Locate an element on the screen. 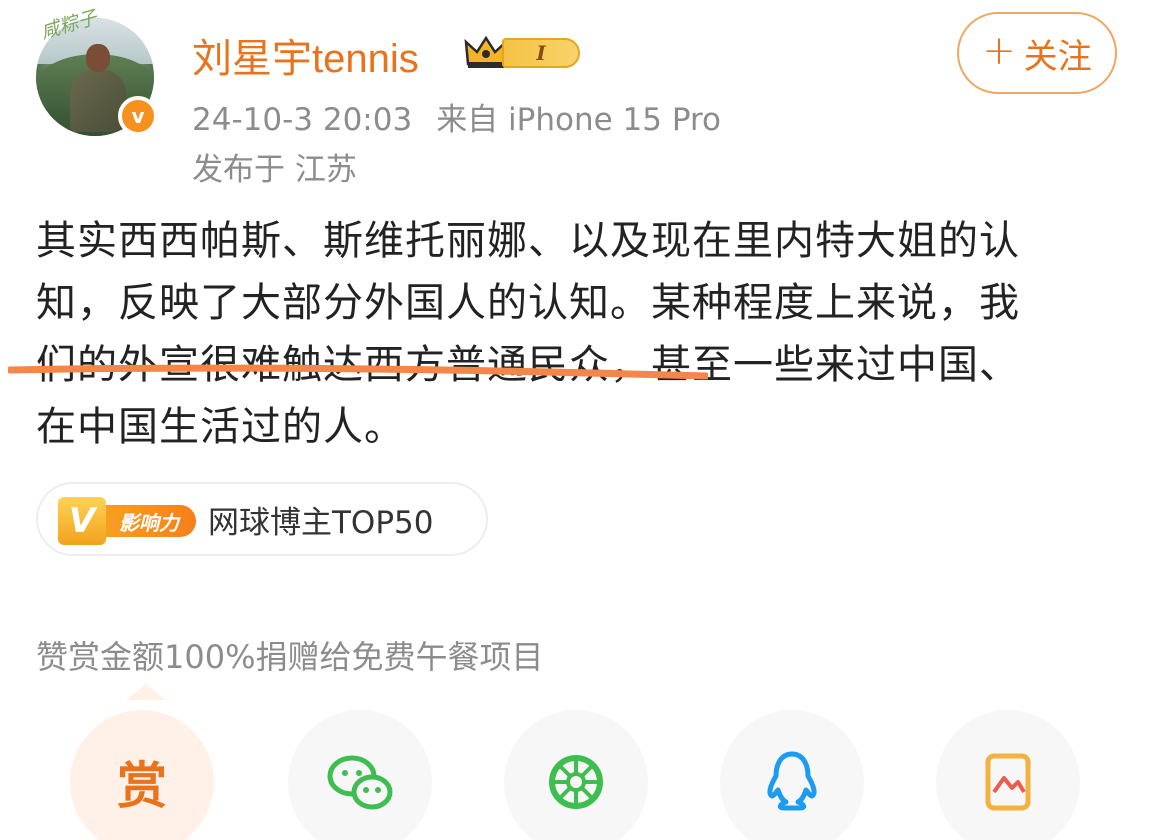 The height and width of the screenshot is (840, 1152). post-line: 其实西西帕斯、斯维托丽娜、以及现在里内特大姐的认 is located at coordinates (528, 241).